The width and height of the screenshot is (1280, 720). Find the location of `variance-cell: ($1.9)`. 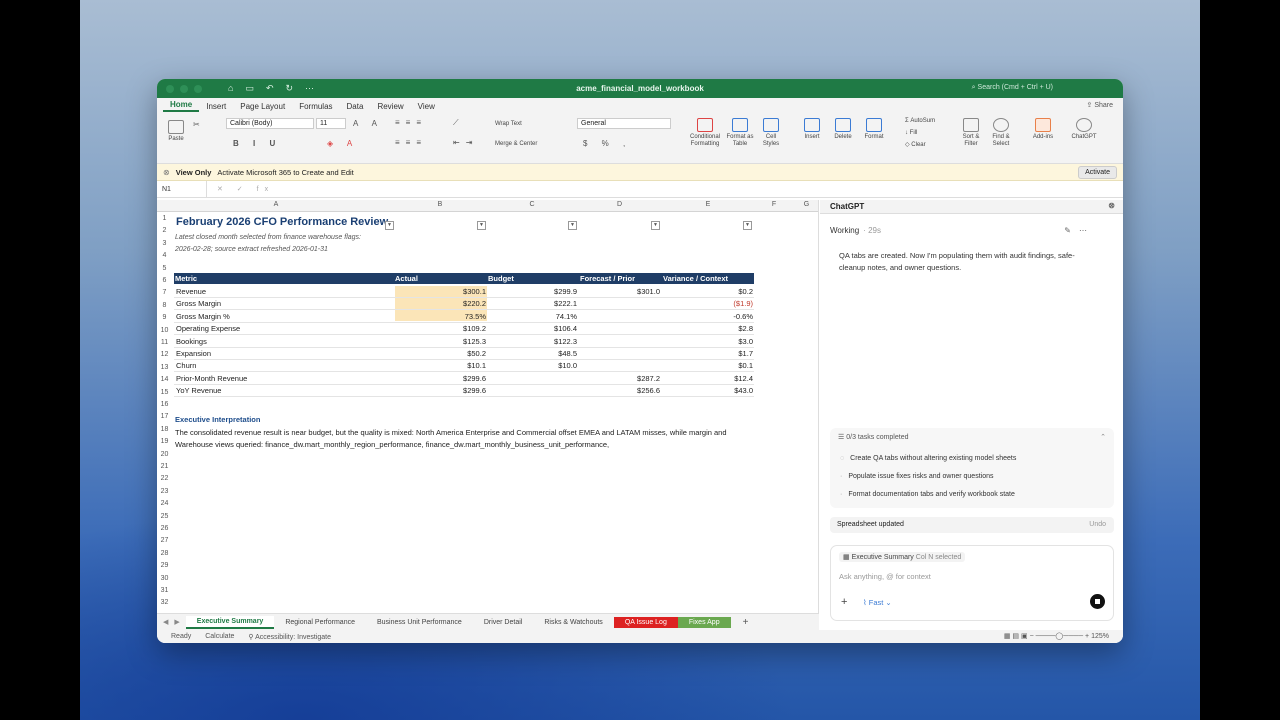

variance-cell: ($1.9) is located at coordinates (723, 303).